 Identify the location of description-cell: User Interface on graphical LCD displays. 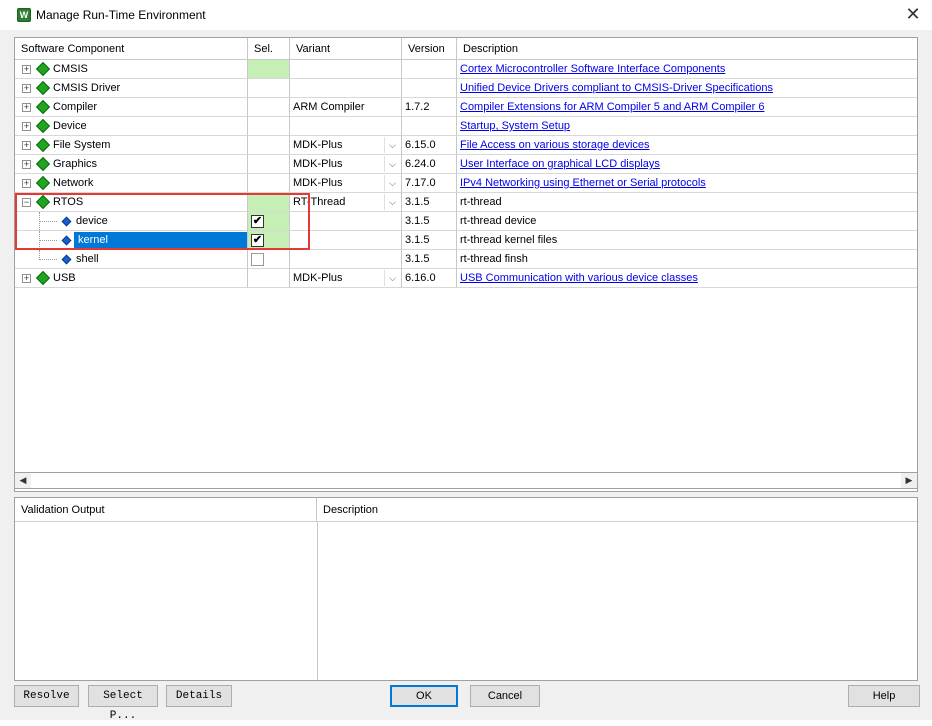
(687, 164).